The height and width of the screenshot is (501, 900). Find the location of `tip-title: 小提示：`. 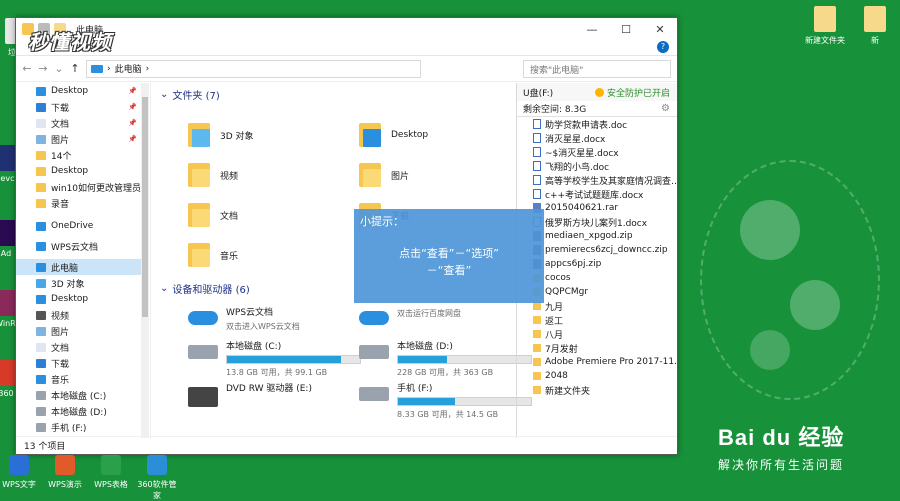

tip-title: 小提示： is located at coordinates (382, 221).